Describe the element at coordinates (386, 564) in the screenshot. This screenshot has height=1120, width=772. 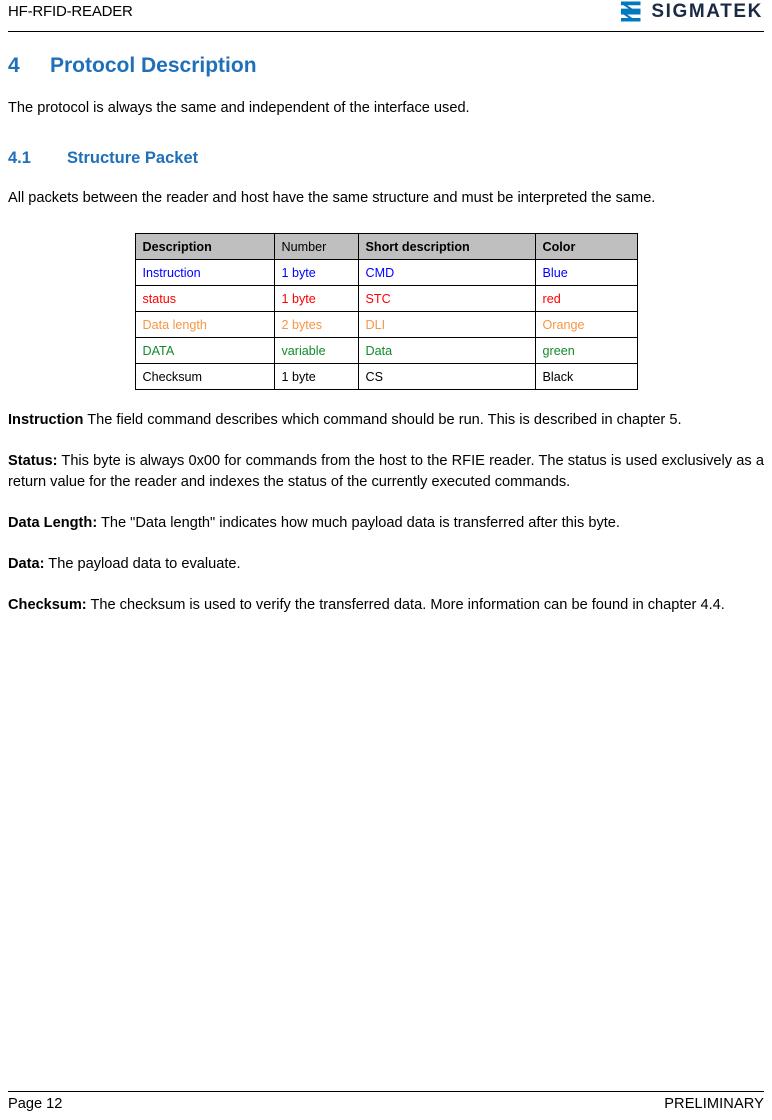
I see `definition-data: Data: The payload data to evaluate.` at that location.